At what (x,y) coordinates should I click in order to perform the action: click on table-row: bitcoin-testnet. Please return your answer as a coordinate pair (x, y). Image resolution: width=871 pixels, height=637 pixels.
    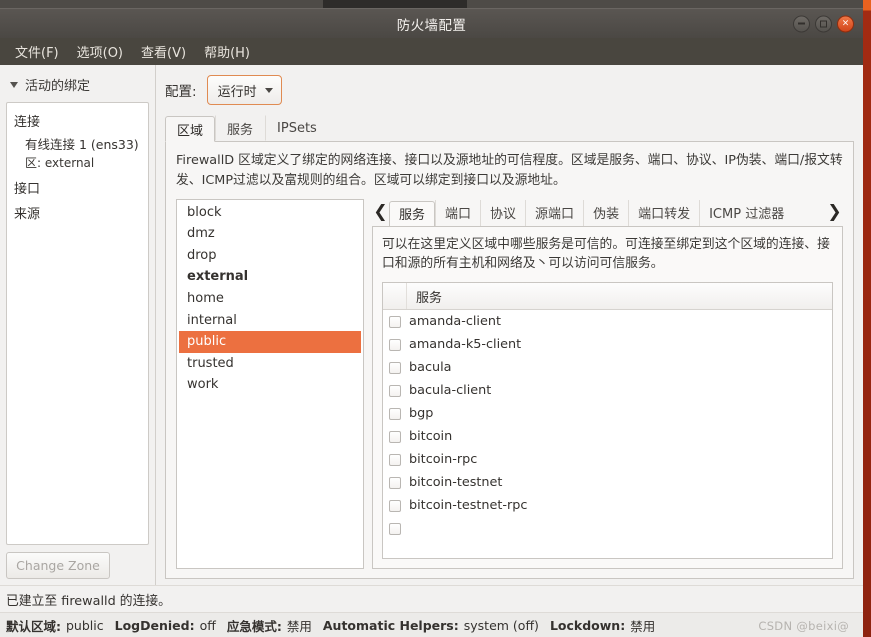
    Looking at the image, I should click on (607, 482).